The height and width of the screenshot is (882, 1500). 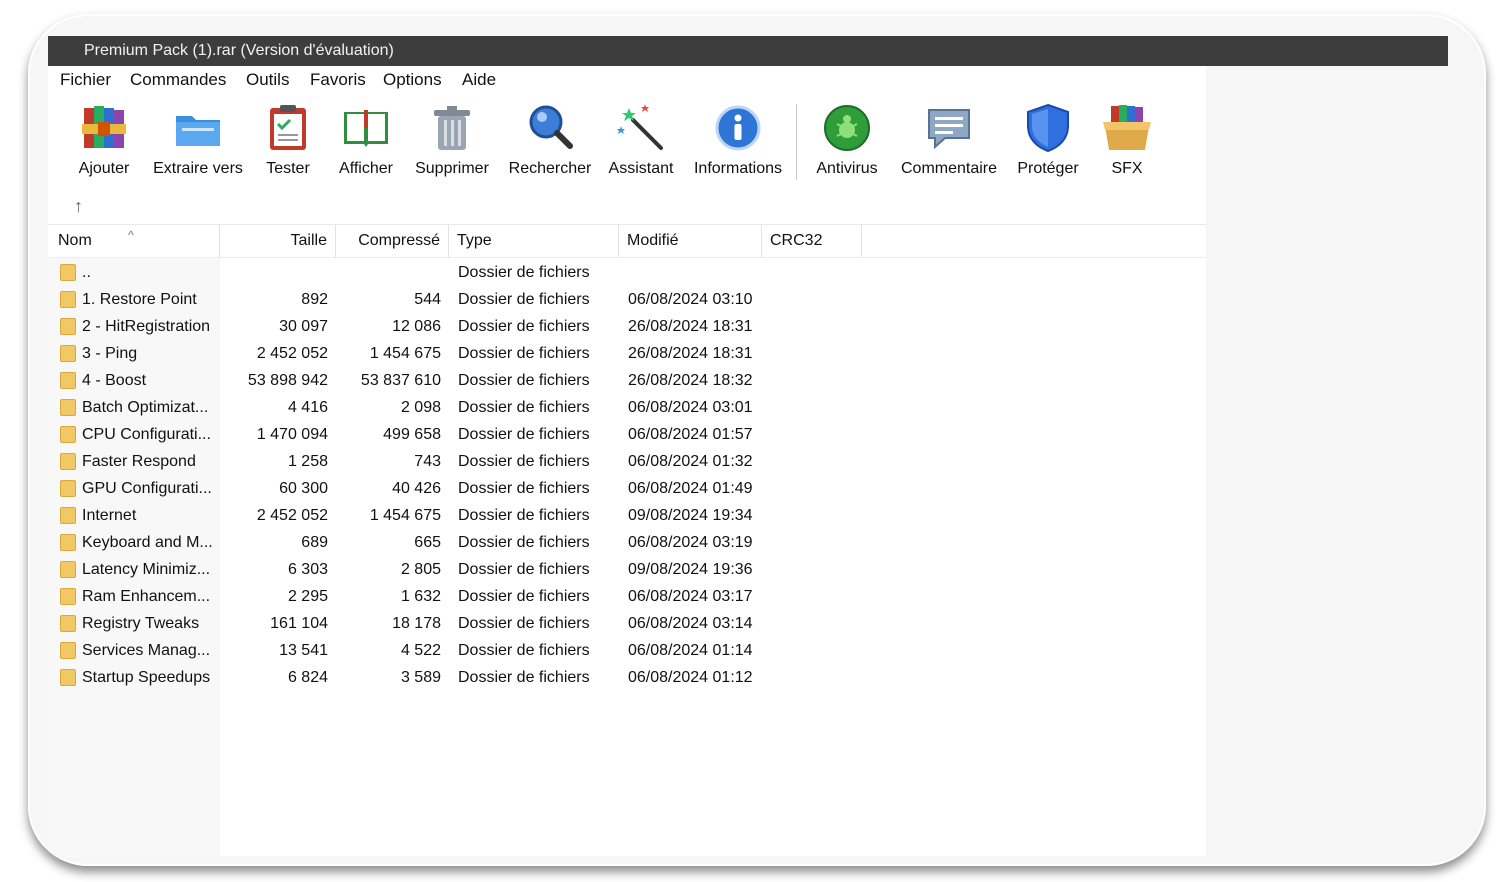 I want to click on cell-modified: 06/08/2024 03:10, so click(x=690, y=299).